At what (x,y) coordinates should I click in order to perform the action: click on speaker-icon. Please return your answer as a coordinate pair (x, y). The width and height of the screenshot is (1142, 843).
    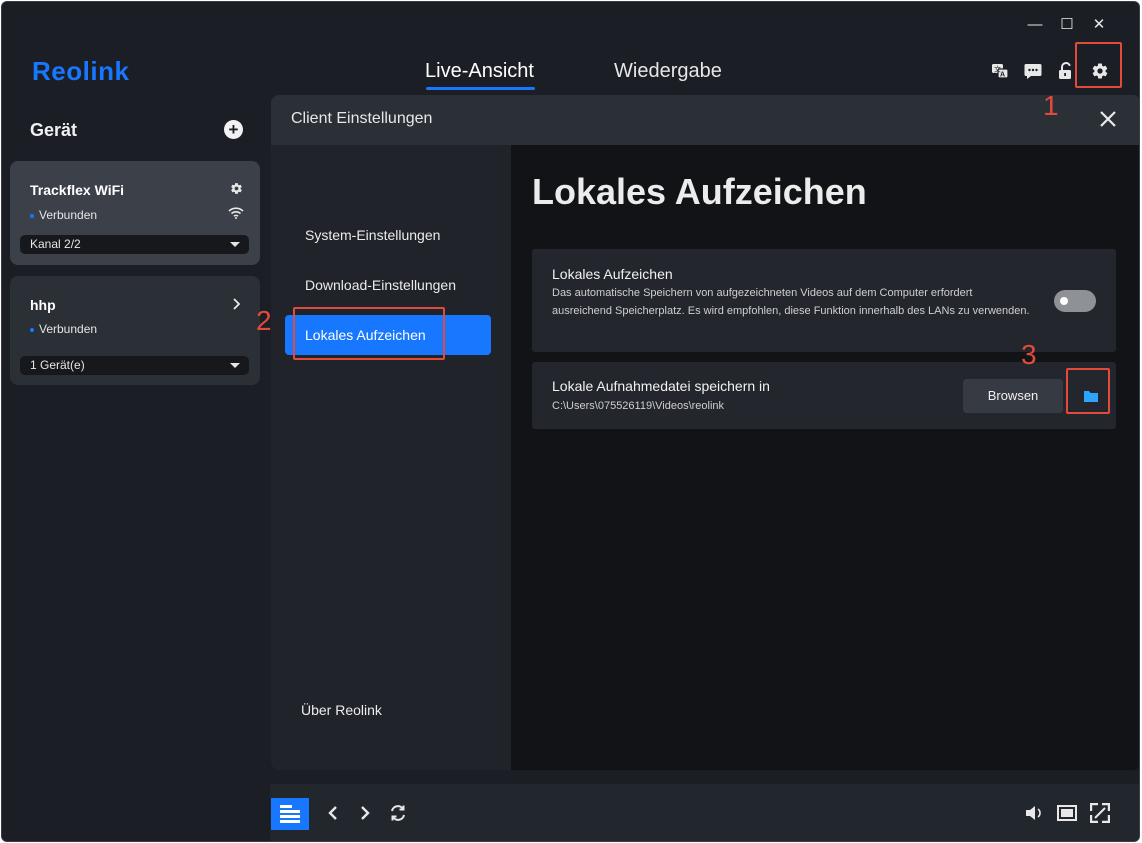
    Looking at the image, I should click on (1033, 813).